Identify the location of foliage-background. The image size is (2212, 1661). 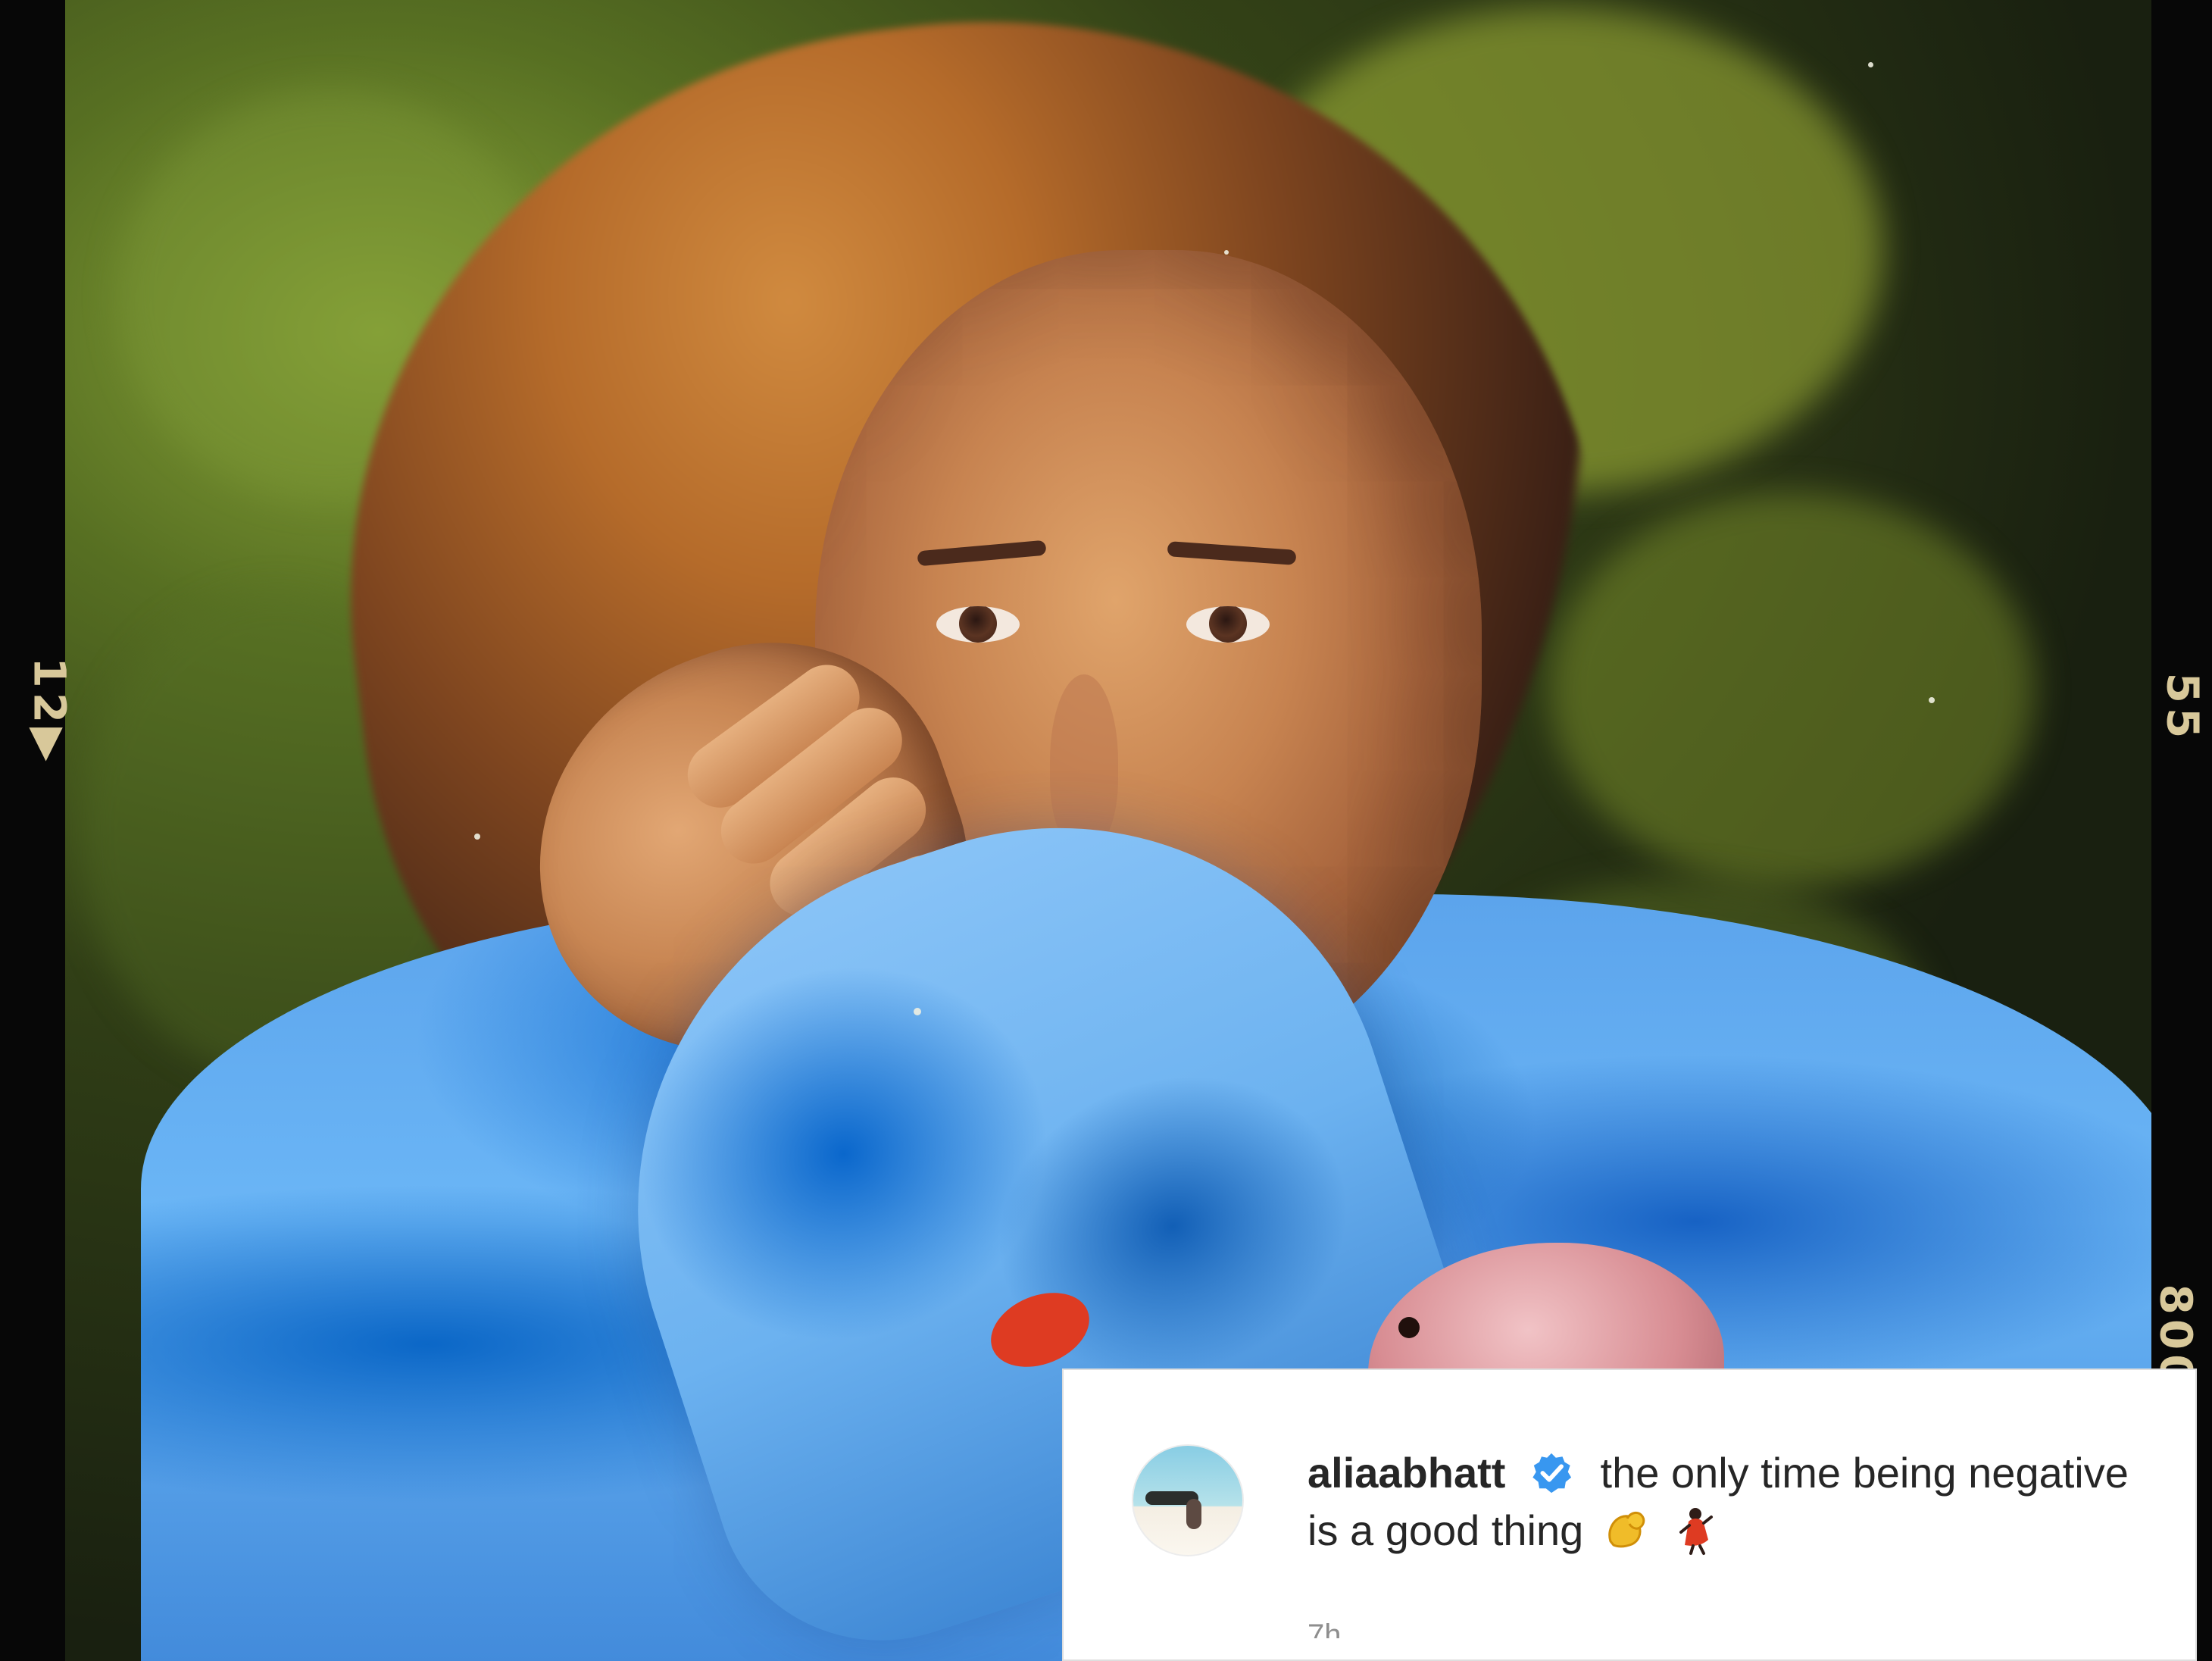
(1793, 690).